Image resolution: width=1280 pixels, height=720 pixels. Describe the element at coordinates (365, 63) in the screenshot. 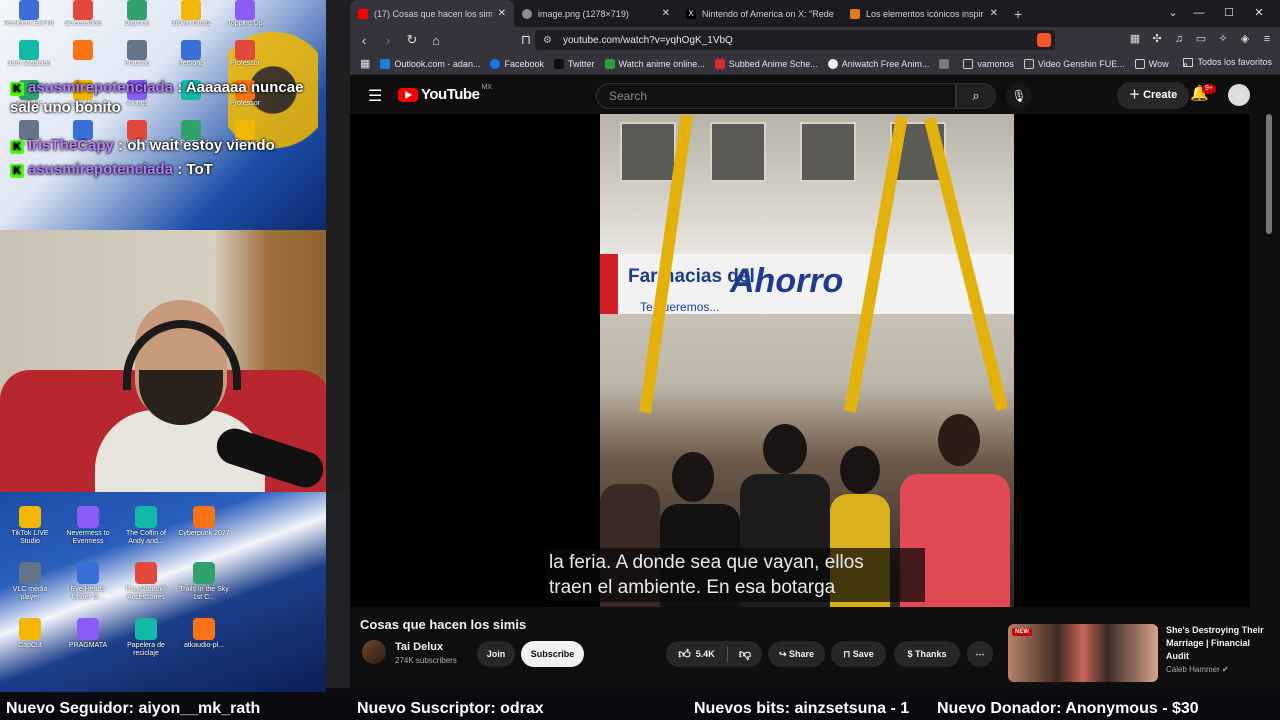

I see `apps-icon: ▦` at that location.